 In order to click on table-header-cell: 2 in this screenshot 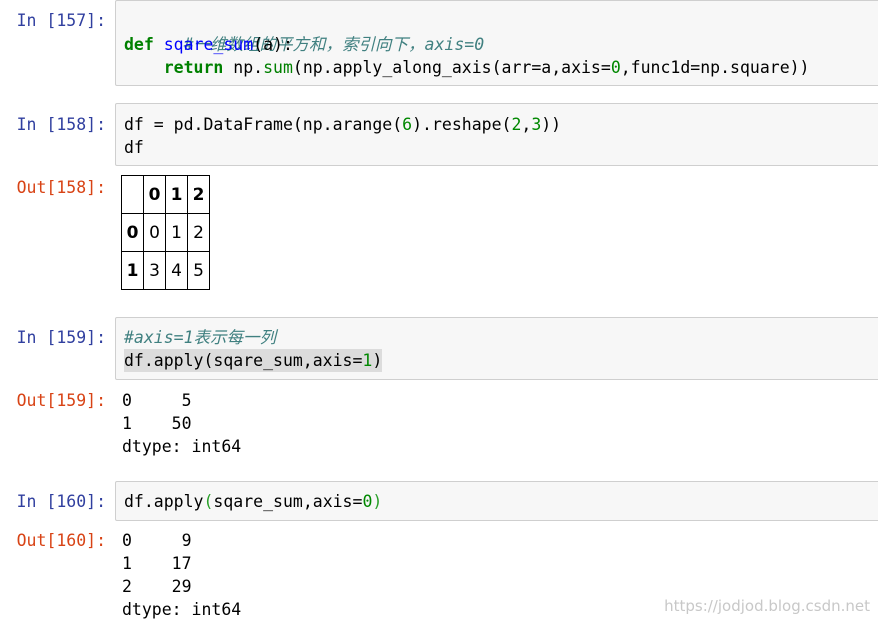, I will do `click(198, 194)`.